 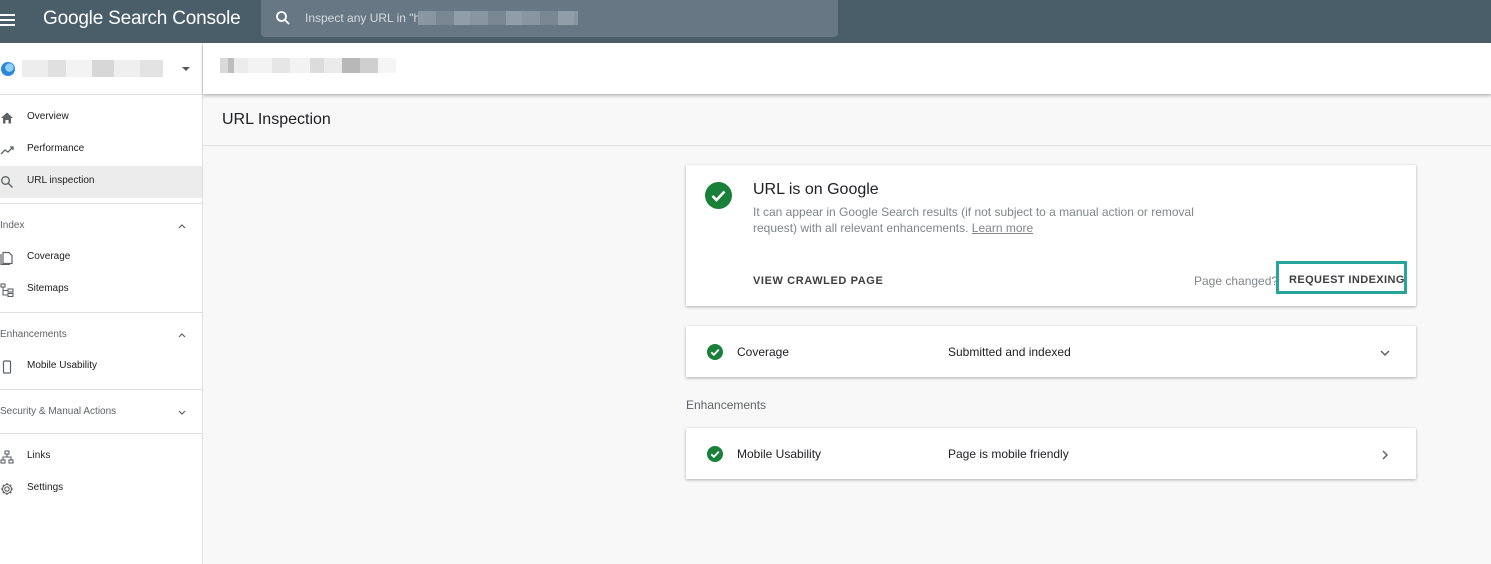 I want to click on status-title: URL is on Google, so click(x=816, y=189).